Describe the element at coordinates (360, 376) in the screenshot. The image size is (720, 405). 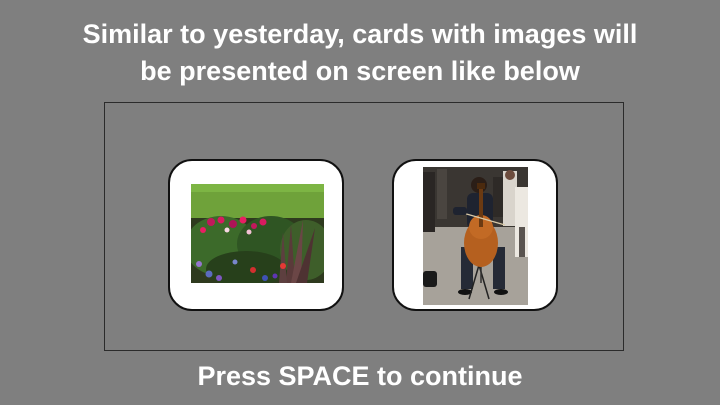
I see `continue-prompt: Press SPACE to continue` at that location.